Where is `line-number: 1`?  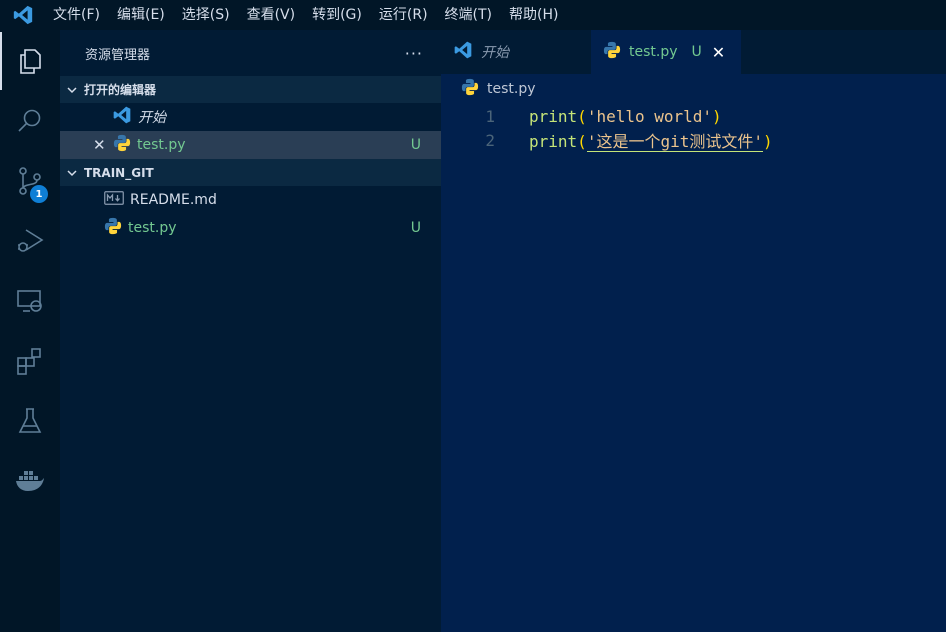
line-number: 1 is located at coordinates (490, 116).